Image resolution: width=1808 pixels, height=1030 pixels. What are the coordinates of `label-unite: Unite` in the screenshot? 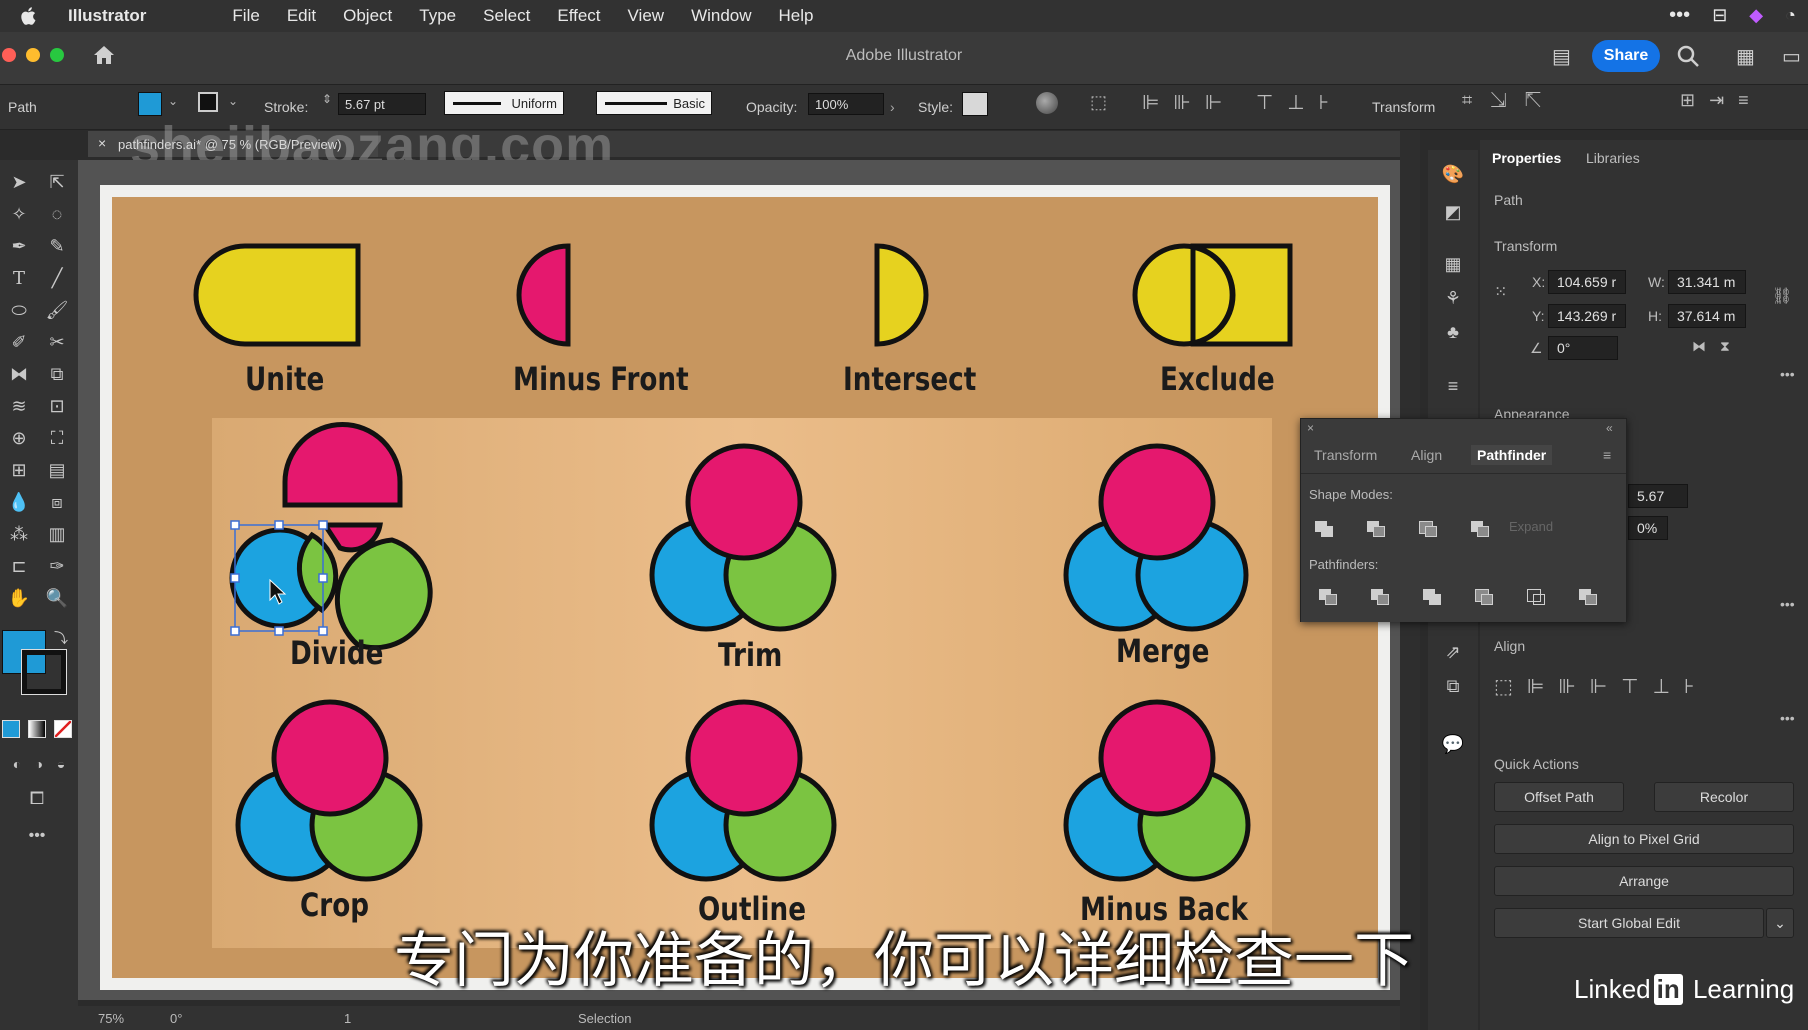 It's located at (285, 379).